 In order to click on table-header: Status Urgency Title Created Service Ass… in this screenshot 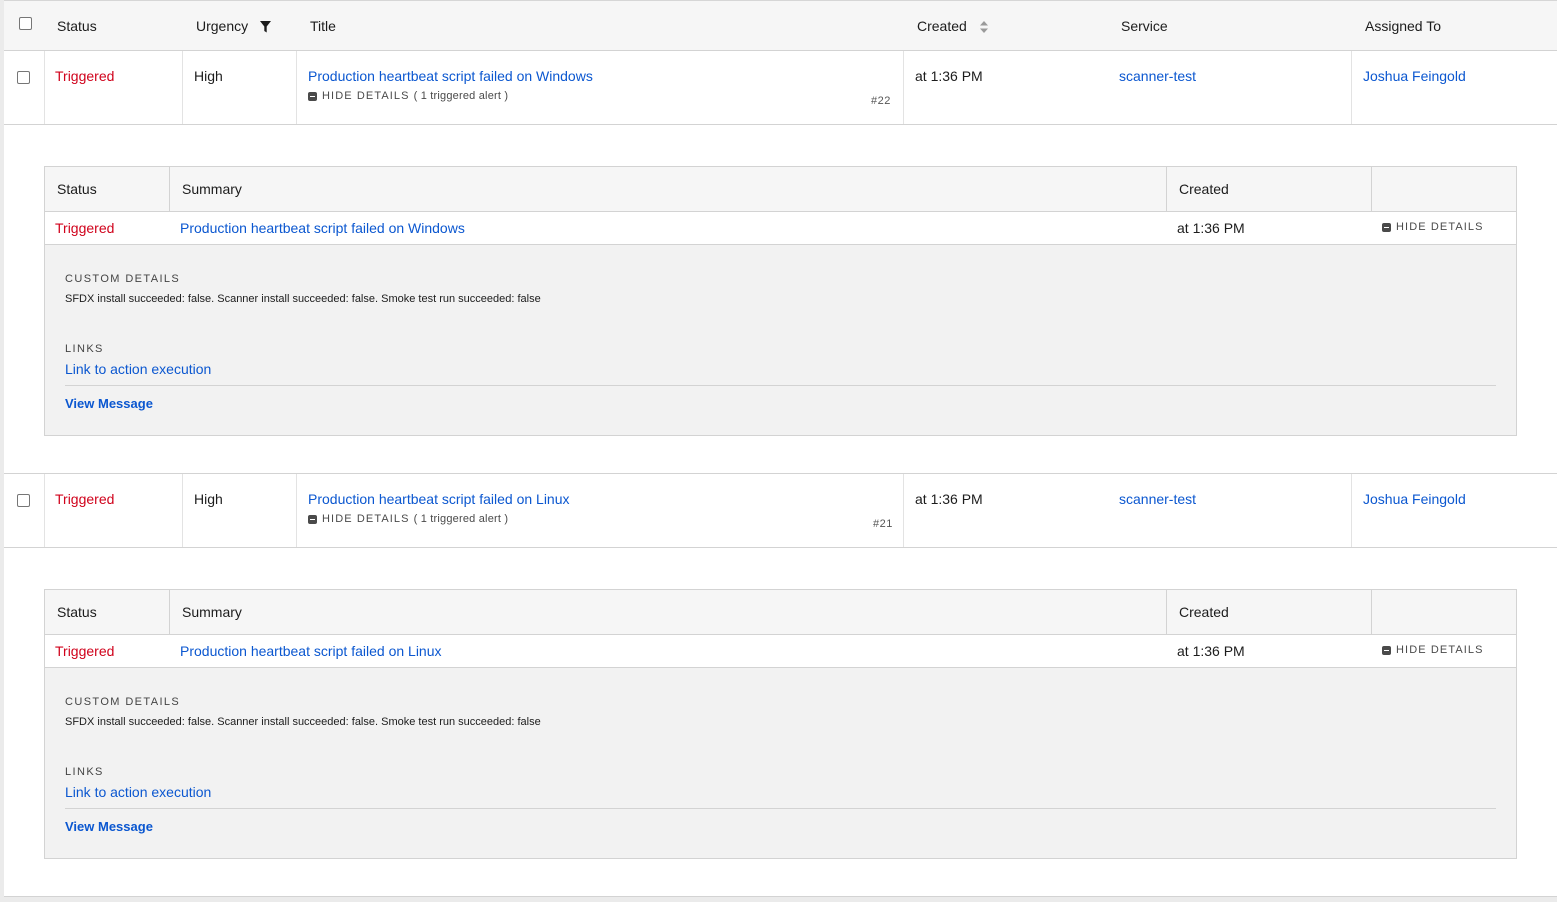, I will do `click(780, 26)`.